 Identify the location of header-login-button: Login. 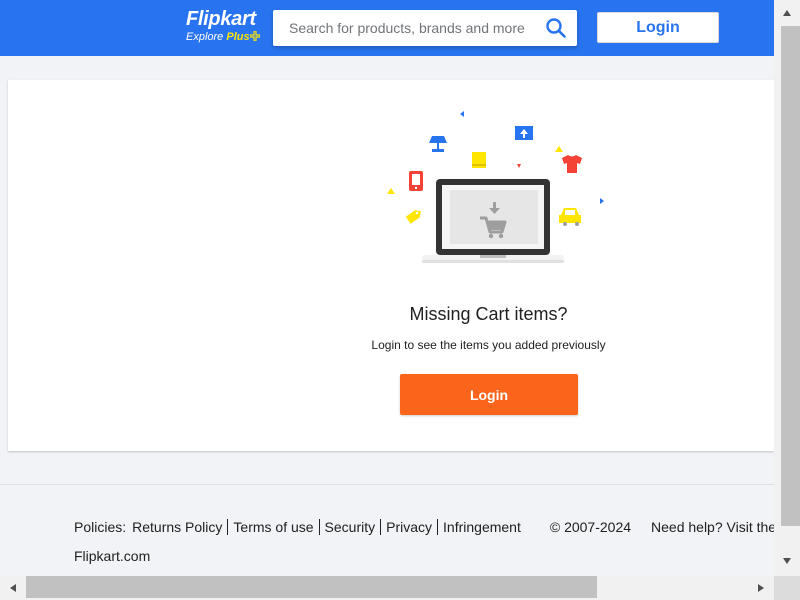
(658, 27).